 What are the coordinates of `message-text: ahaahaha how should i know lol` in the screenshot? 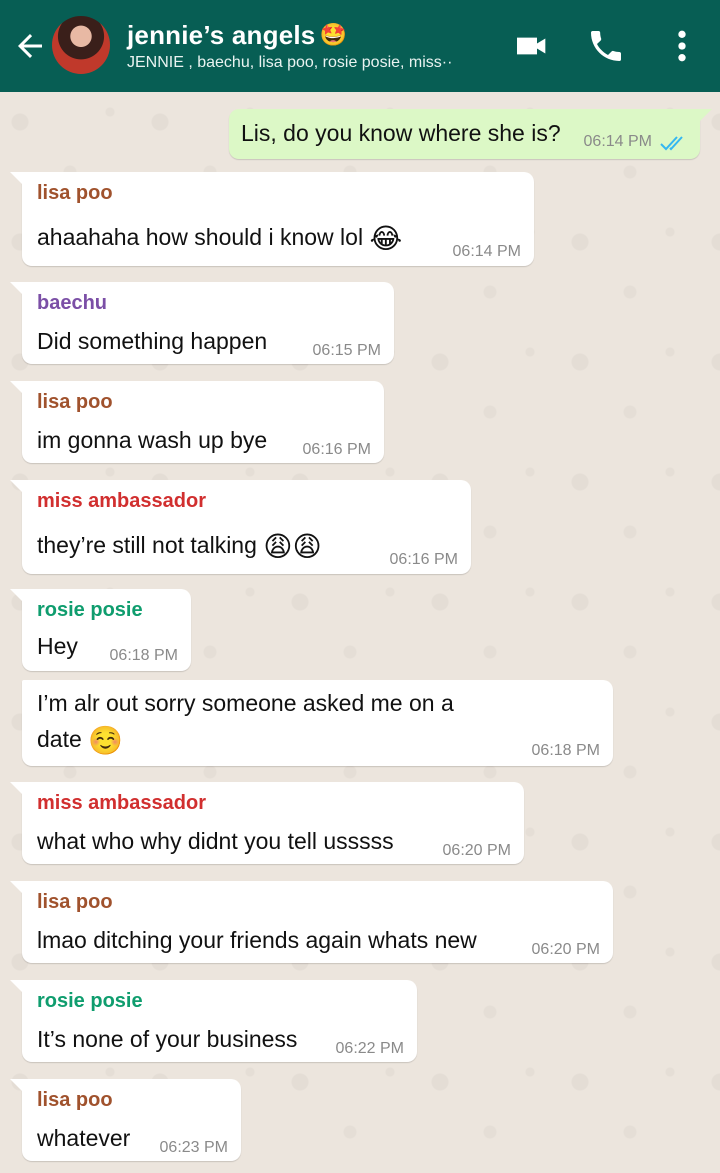 It's located at (200, 237).